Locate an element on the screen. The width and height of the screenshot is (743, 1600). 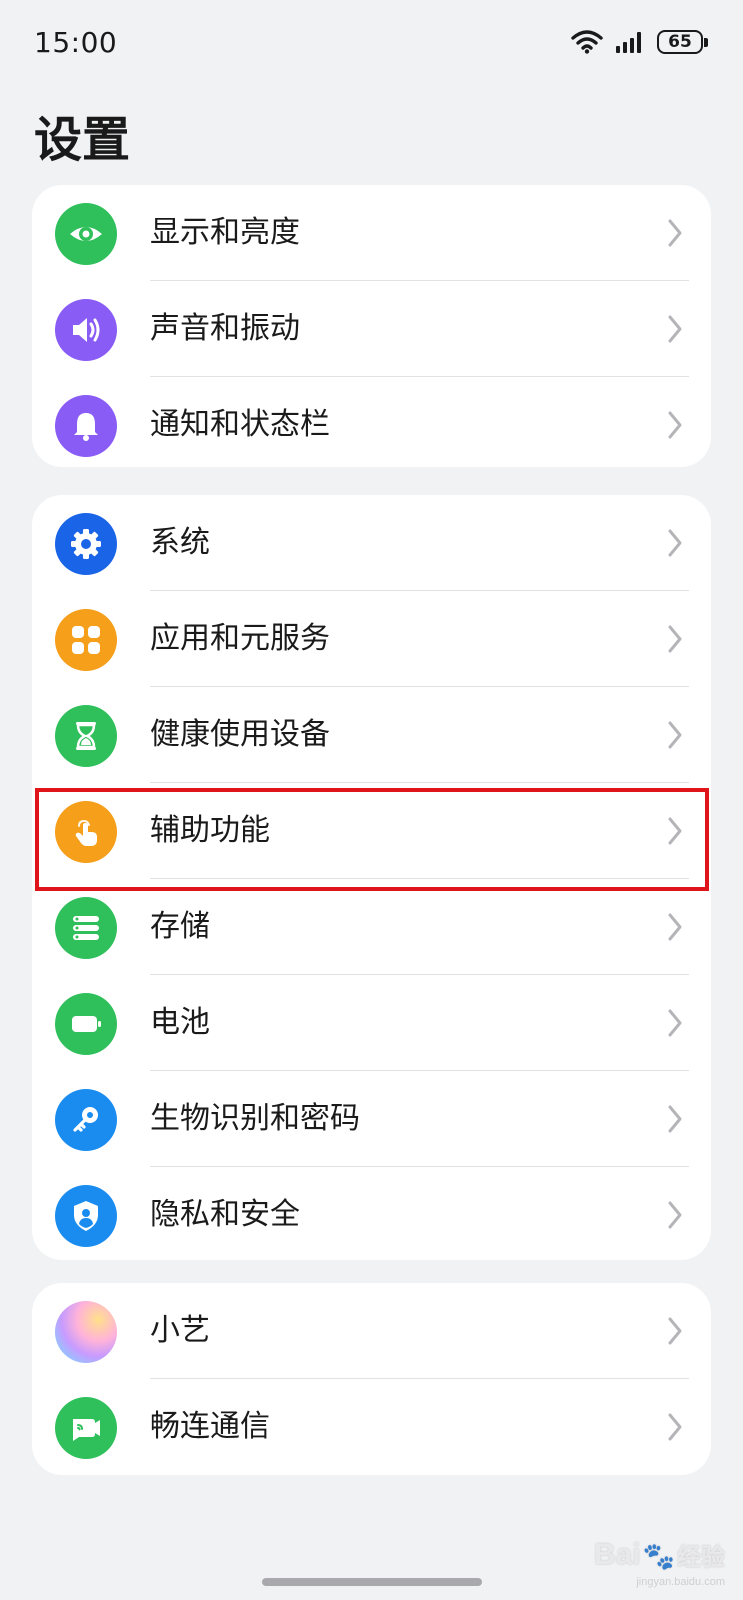
battery-level: 65 is located at coordinates (680, 42).